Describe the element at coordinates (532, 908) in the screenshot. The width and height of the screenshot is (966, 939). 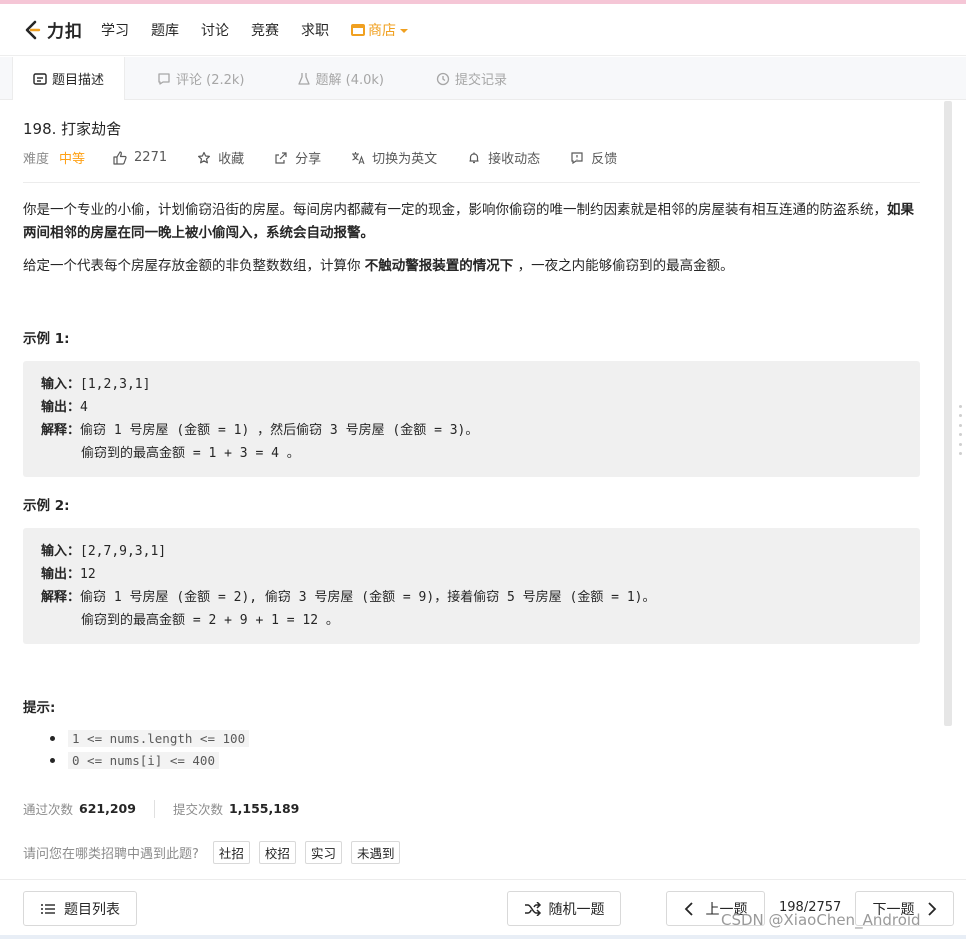
I see `shuffle-icon` at that location.